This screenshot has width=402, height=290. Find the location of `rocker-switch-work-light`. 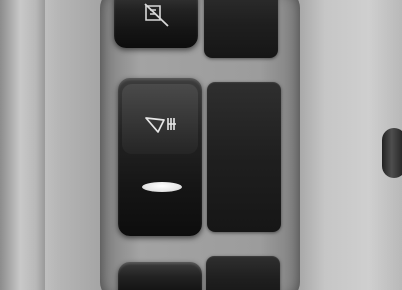

rocker-switch-work-light is located at coordinates (160, 157).